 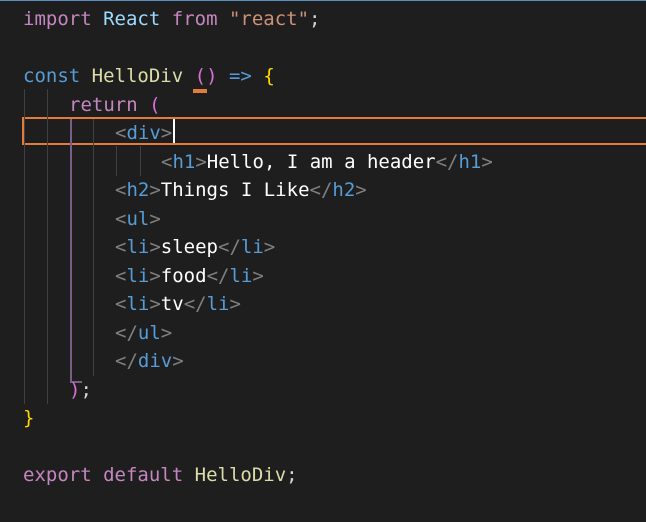 I want to click on code-line-text: <li>food</li>, so click(x=189, y=276).